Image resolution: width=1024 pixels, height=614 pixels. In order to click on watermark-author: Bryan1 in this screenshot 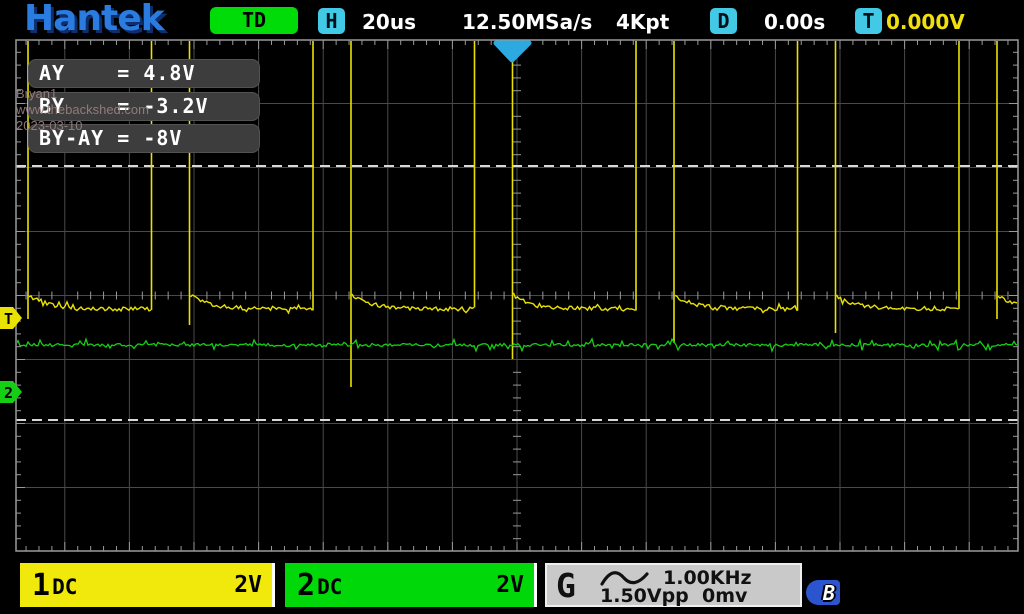, I will do `click(37, 93)`.